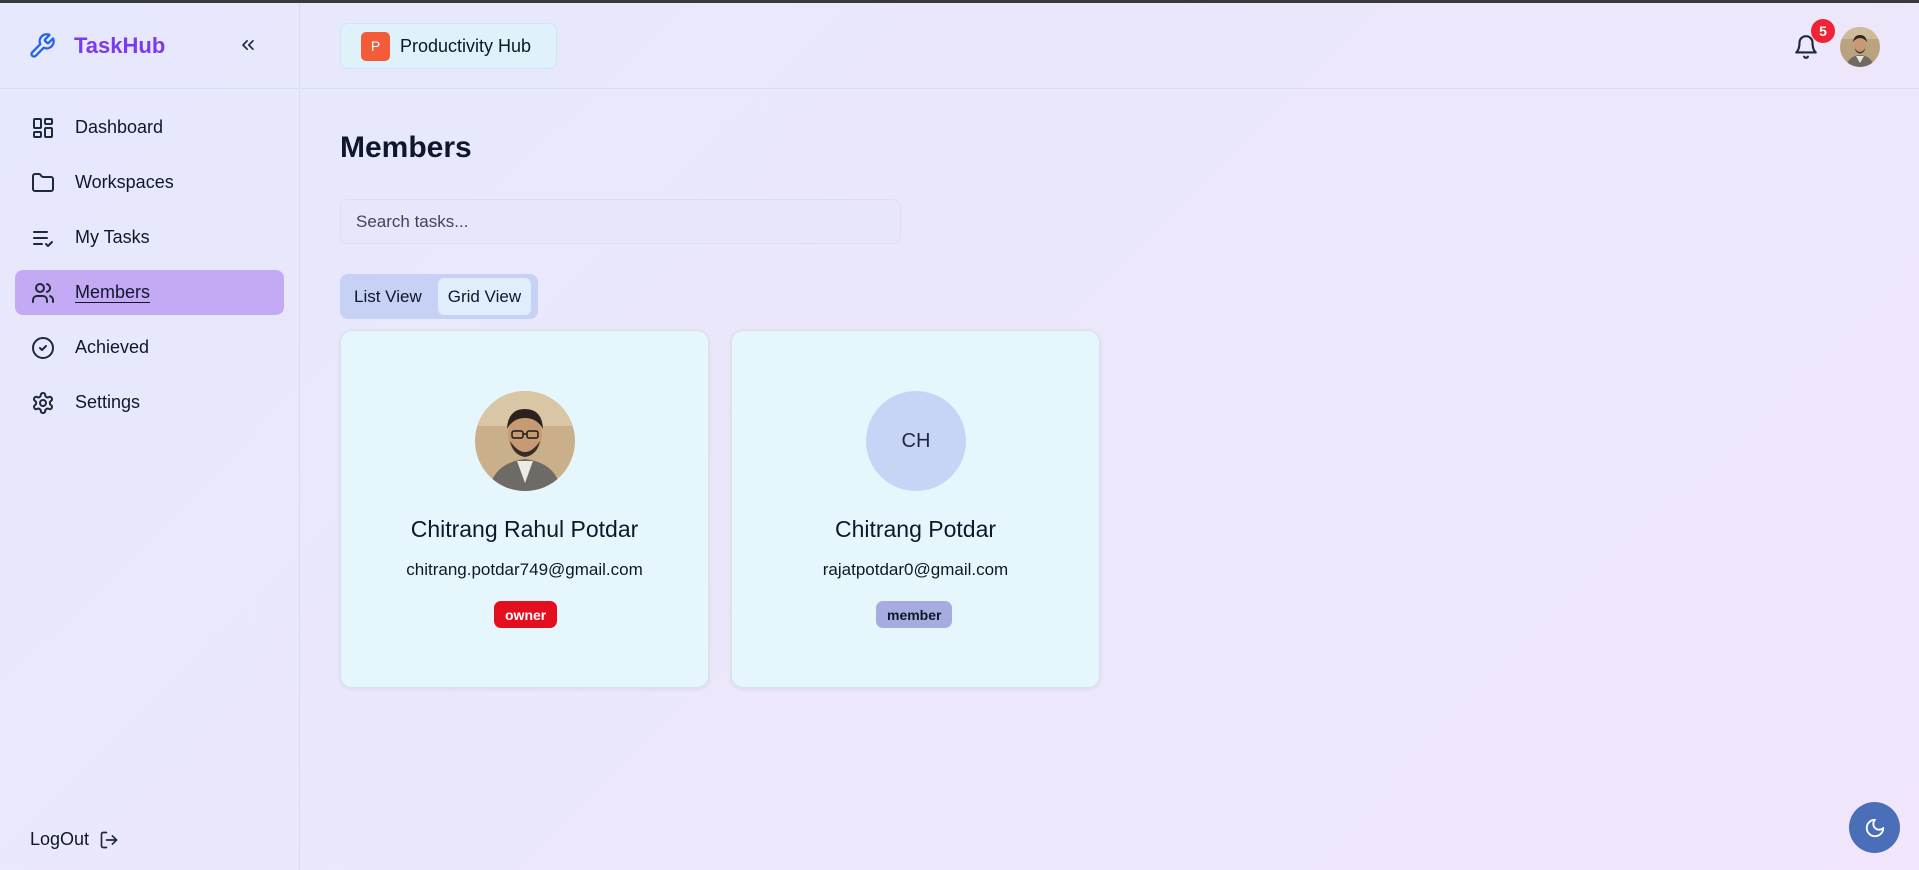 This screenshot has width=1919, height=870. I want to click on role-badge-member: member, so click(914, 614).